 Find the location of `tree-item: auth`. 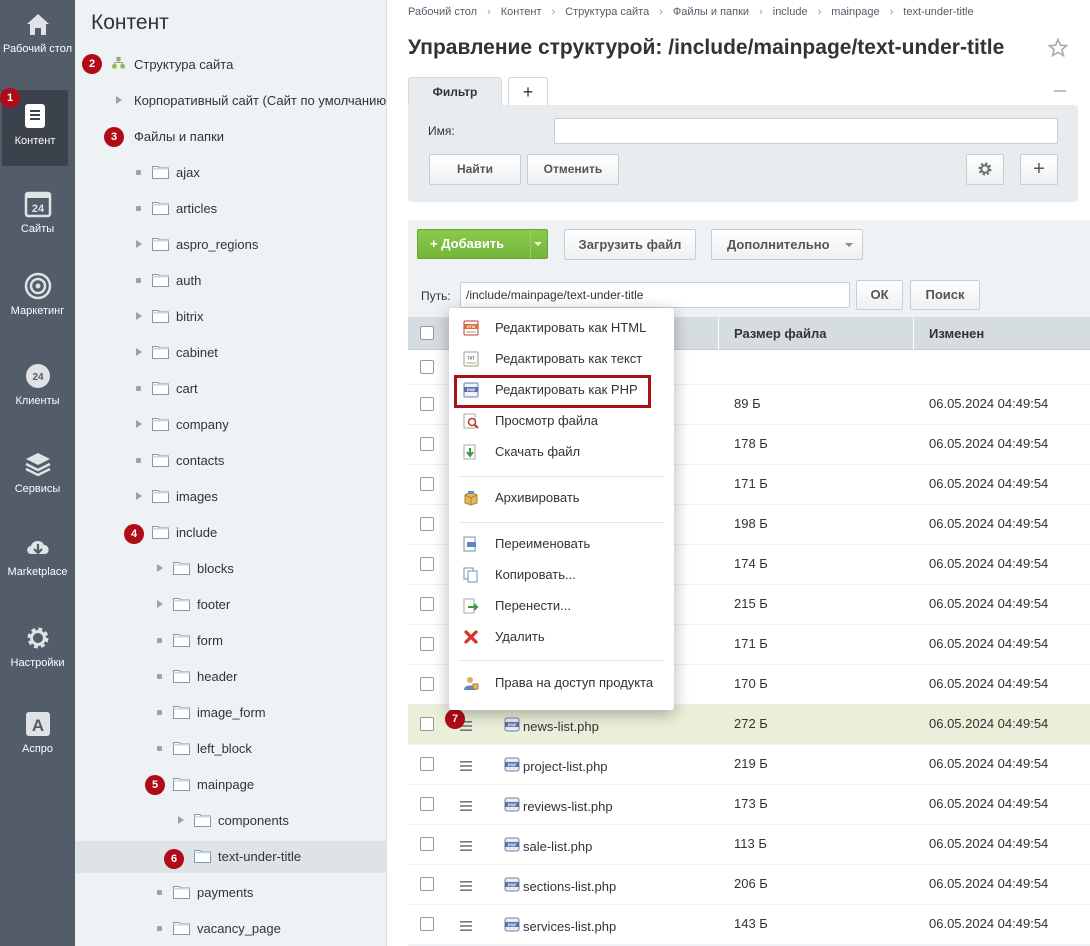

tree-item: auth is located at coordinates (230, 281).